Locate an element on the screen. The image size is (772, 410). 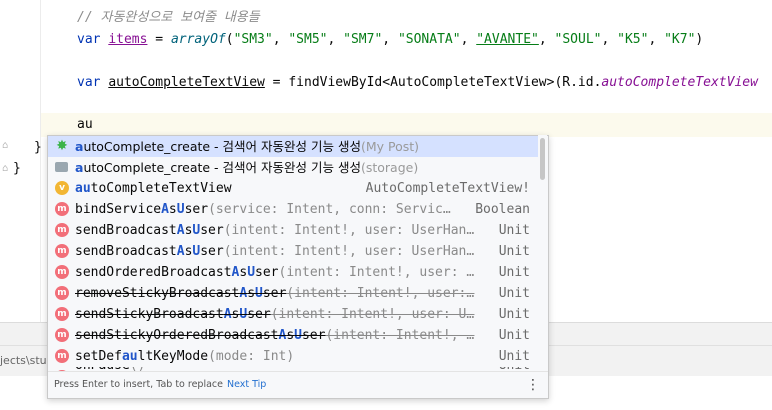
string-literal: "K5" is located at coordinates (633, 39).